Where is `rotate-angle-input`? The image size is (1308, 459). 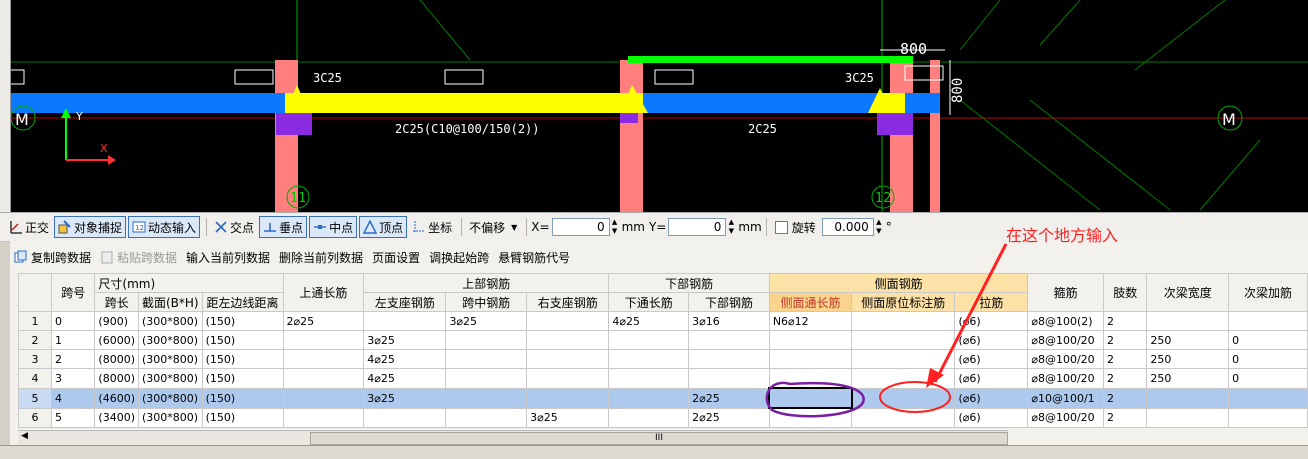 rotate-angle-input is located at coordinates (847, 227).